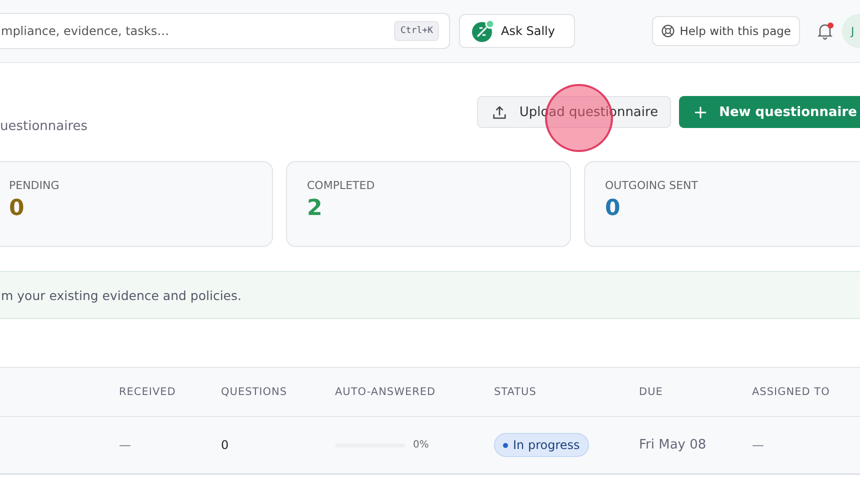  I want to click on ask-assistant-button: Ask Sally, so click(517, 31).